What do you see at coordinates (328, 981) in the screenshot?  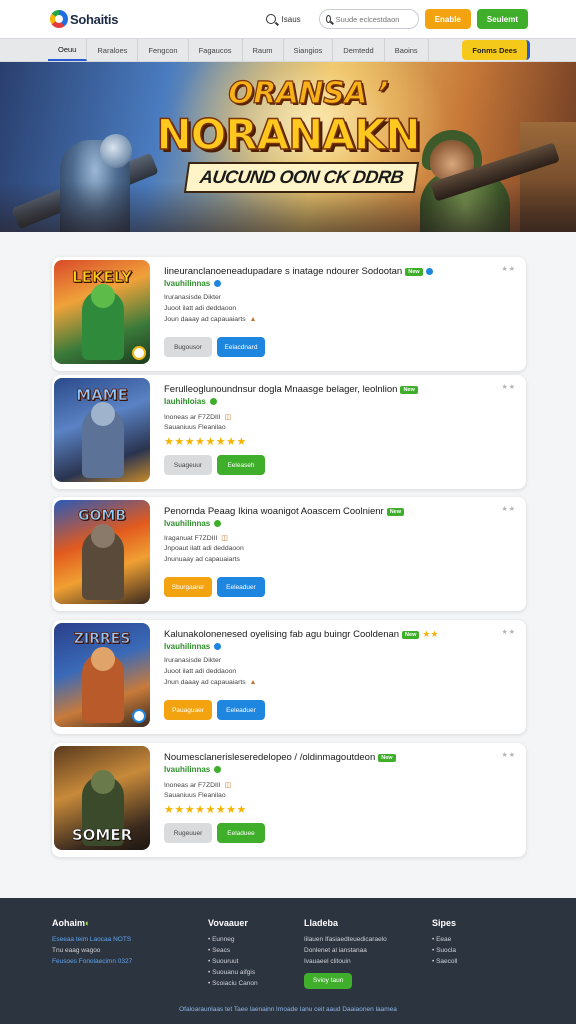 I see `footer-subscribe-button: Svioy taun` at bounding box center [328, 981].